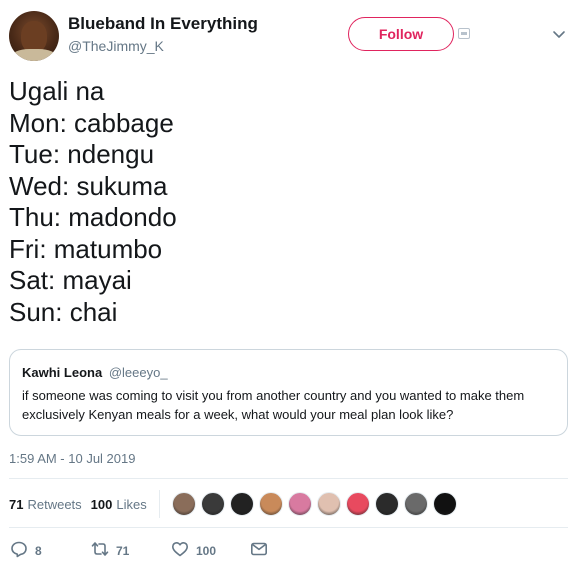  What do you see at coordinates (63, 311) in the screenshot?
I see `tweet-line: Sun: chai` at bounding box center [63, 311].